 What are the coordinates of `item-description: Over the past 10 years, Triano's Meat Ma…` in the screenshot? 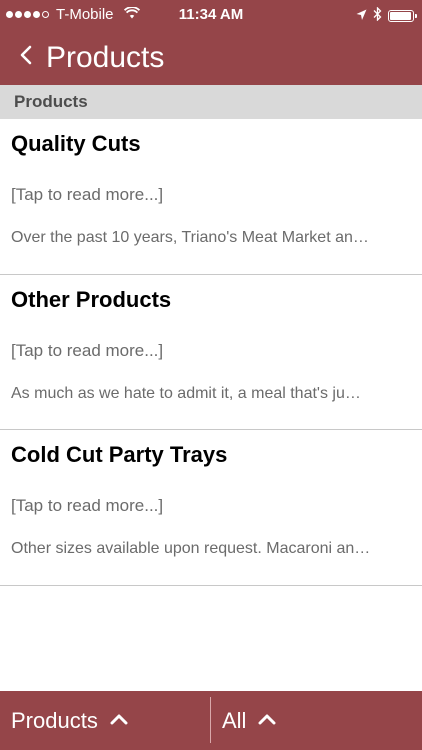 It's located at (190, 237).